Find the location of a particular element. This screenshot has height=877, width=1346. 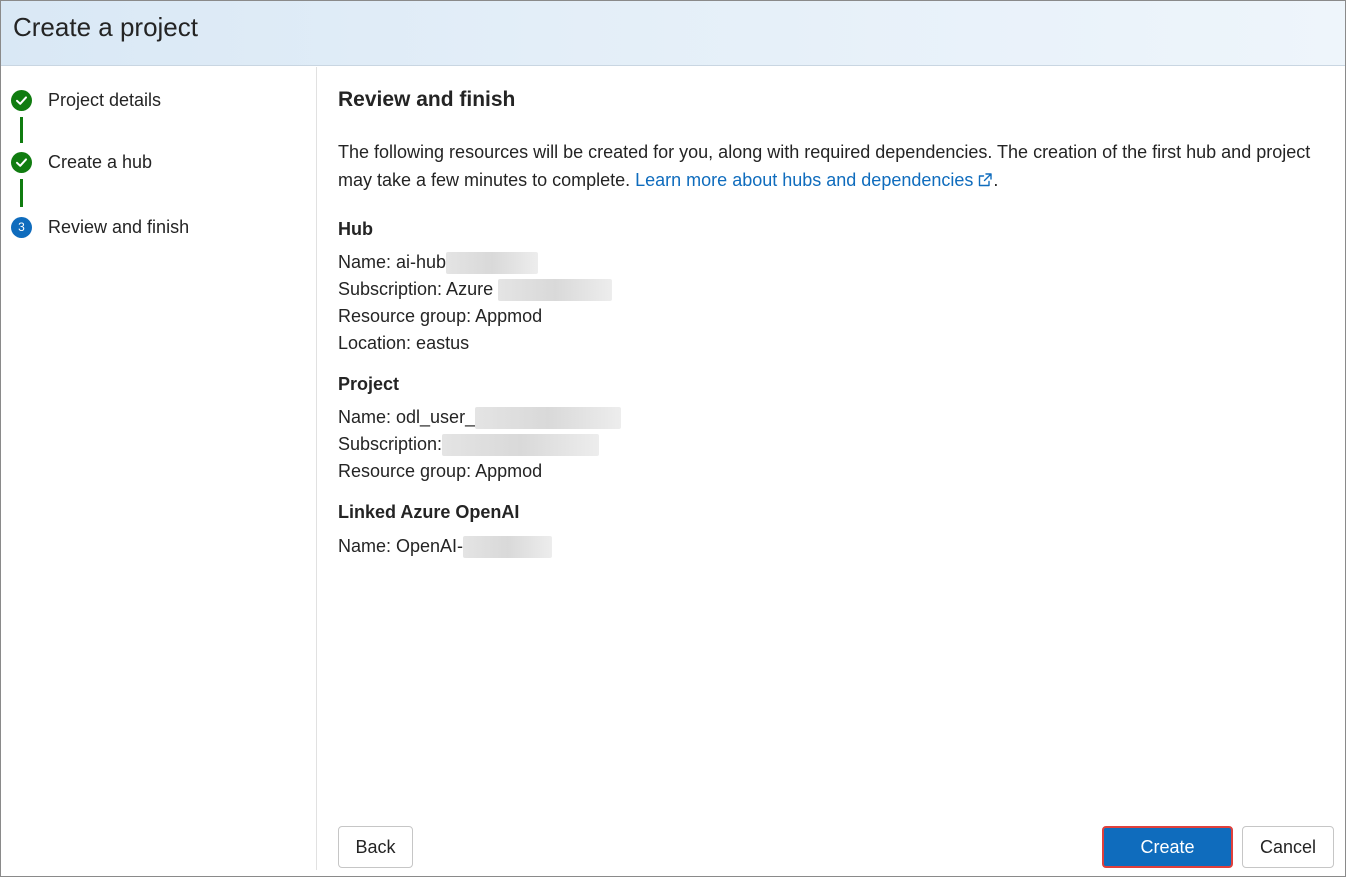

openai-name-row: Name: OpenAI- is located at coordinates (445, 547).